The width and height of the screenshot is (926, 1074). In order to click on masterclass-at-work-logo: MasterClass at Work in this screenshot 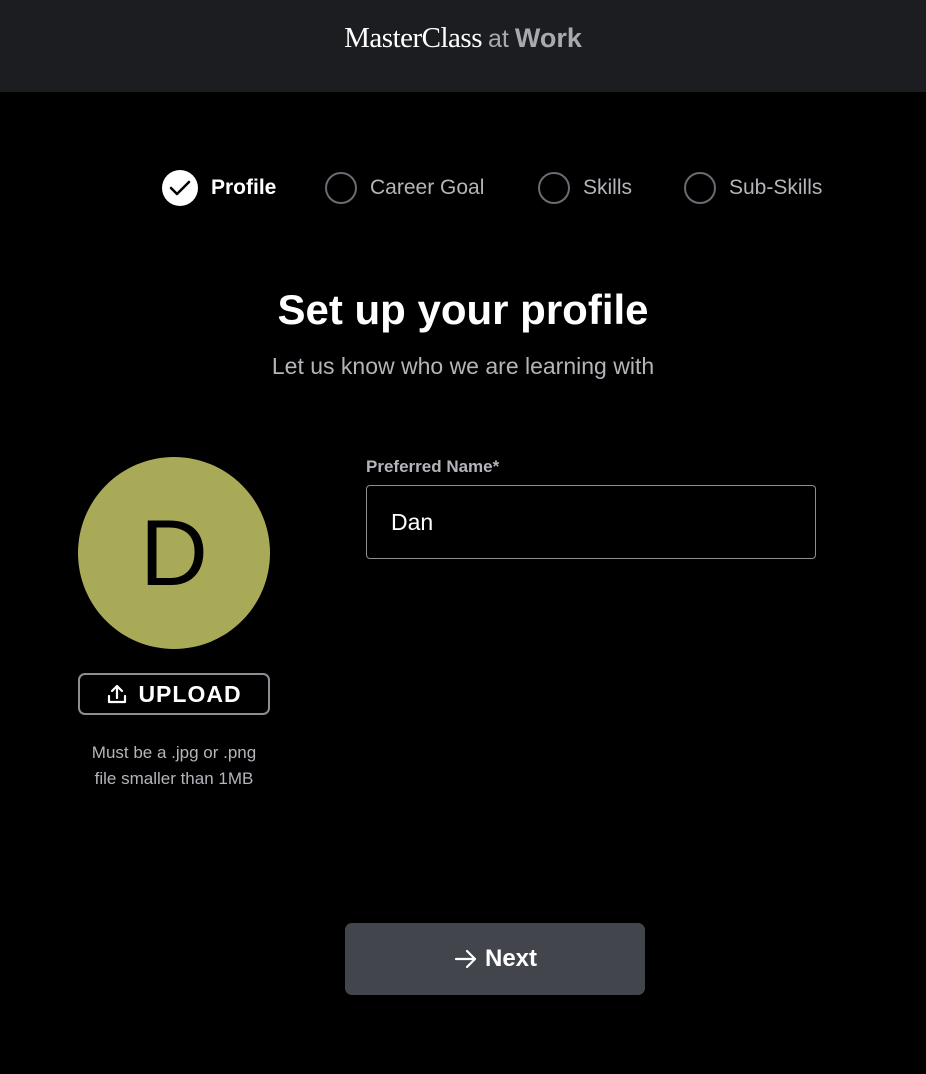, I will do `click(463, 38)`.